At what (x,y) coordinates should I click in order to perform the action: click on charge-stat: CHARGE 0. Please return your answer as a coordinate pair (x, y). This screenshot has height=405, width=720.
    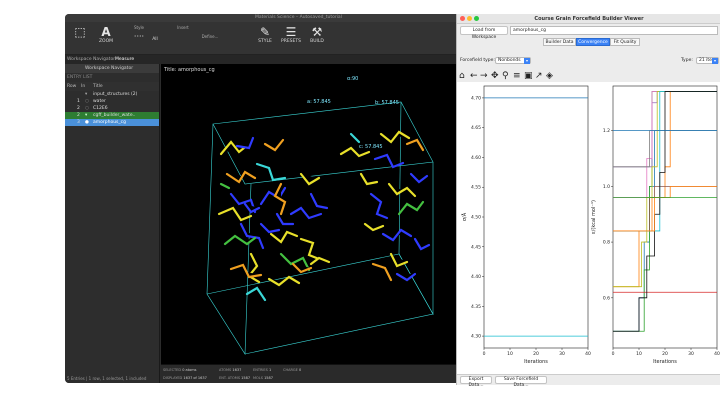
    Looking at the image, I should click on (292, 370).